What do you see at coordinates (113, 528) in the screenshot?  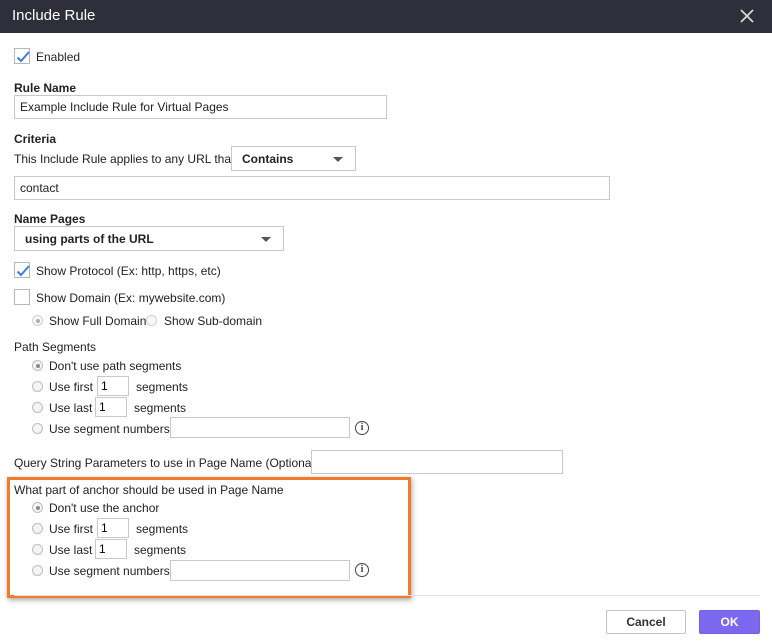 I see `anchor-first-count-input` at bounding box center [113, 528].